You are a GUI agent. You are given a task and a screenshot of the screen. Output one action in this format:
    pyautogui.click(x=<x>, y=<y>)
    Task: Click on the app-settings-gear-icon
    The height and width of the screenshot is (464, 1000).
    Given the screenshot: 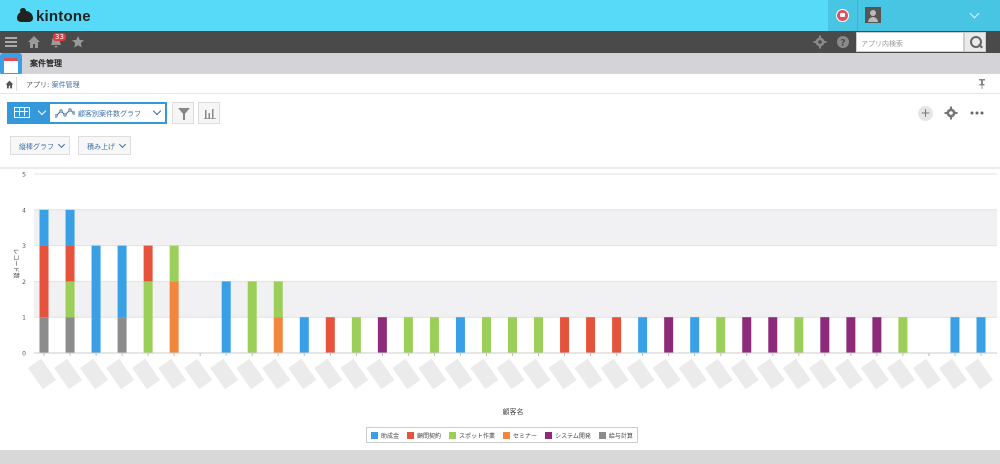 What is the action you would take?
    pyautogui.click(x=951, y=113)
    